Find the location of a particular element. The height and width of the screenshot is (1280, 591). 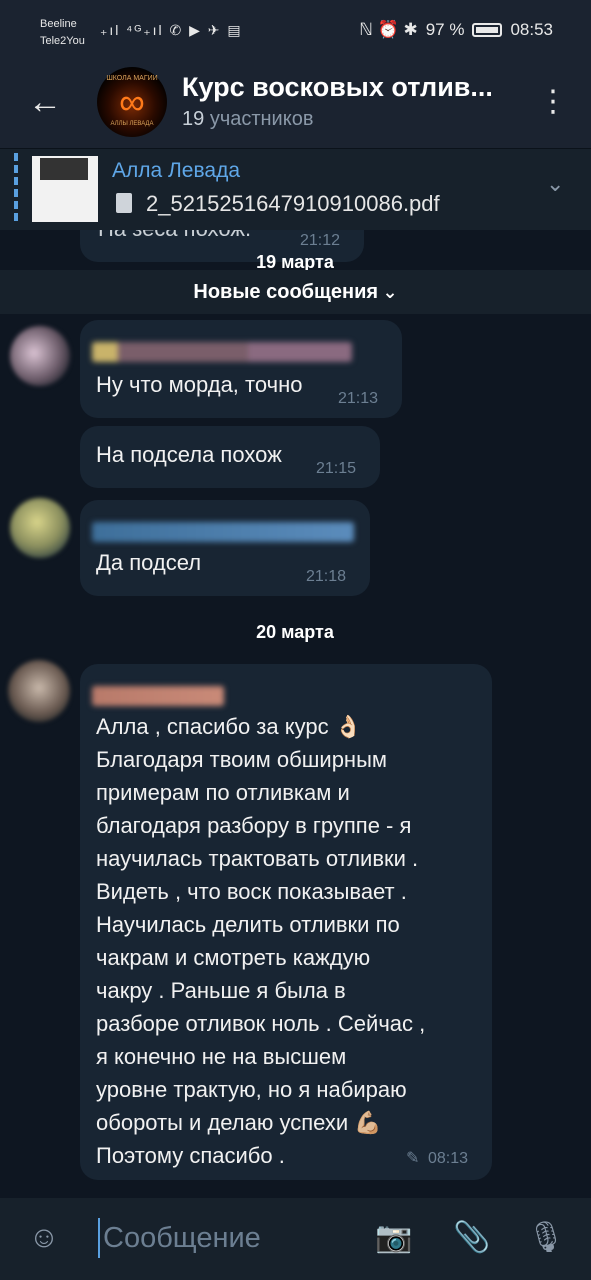

emoji-icon: ☺ is located at coordinates (44, 1238).